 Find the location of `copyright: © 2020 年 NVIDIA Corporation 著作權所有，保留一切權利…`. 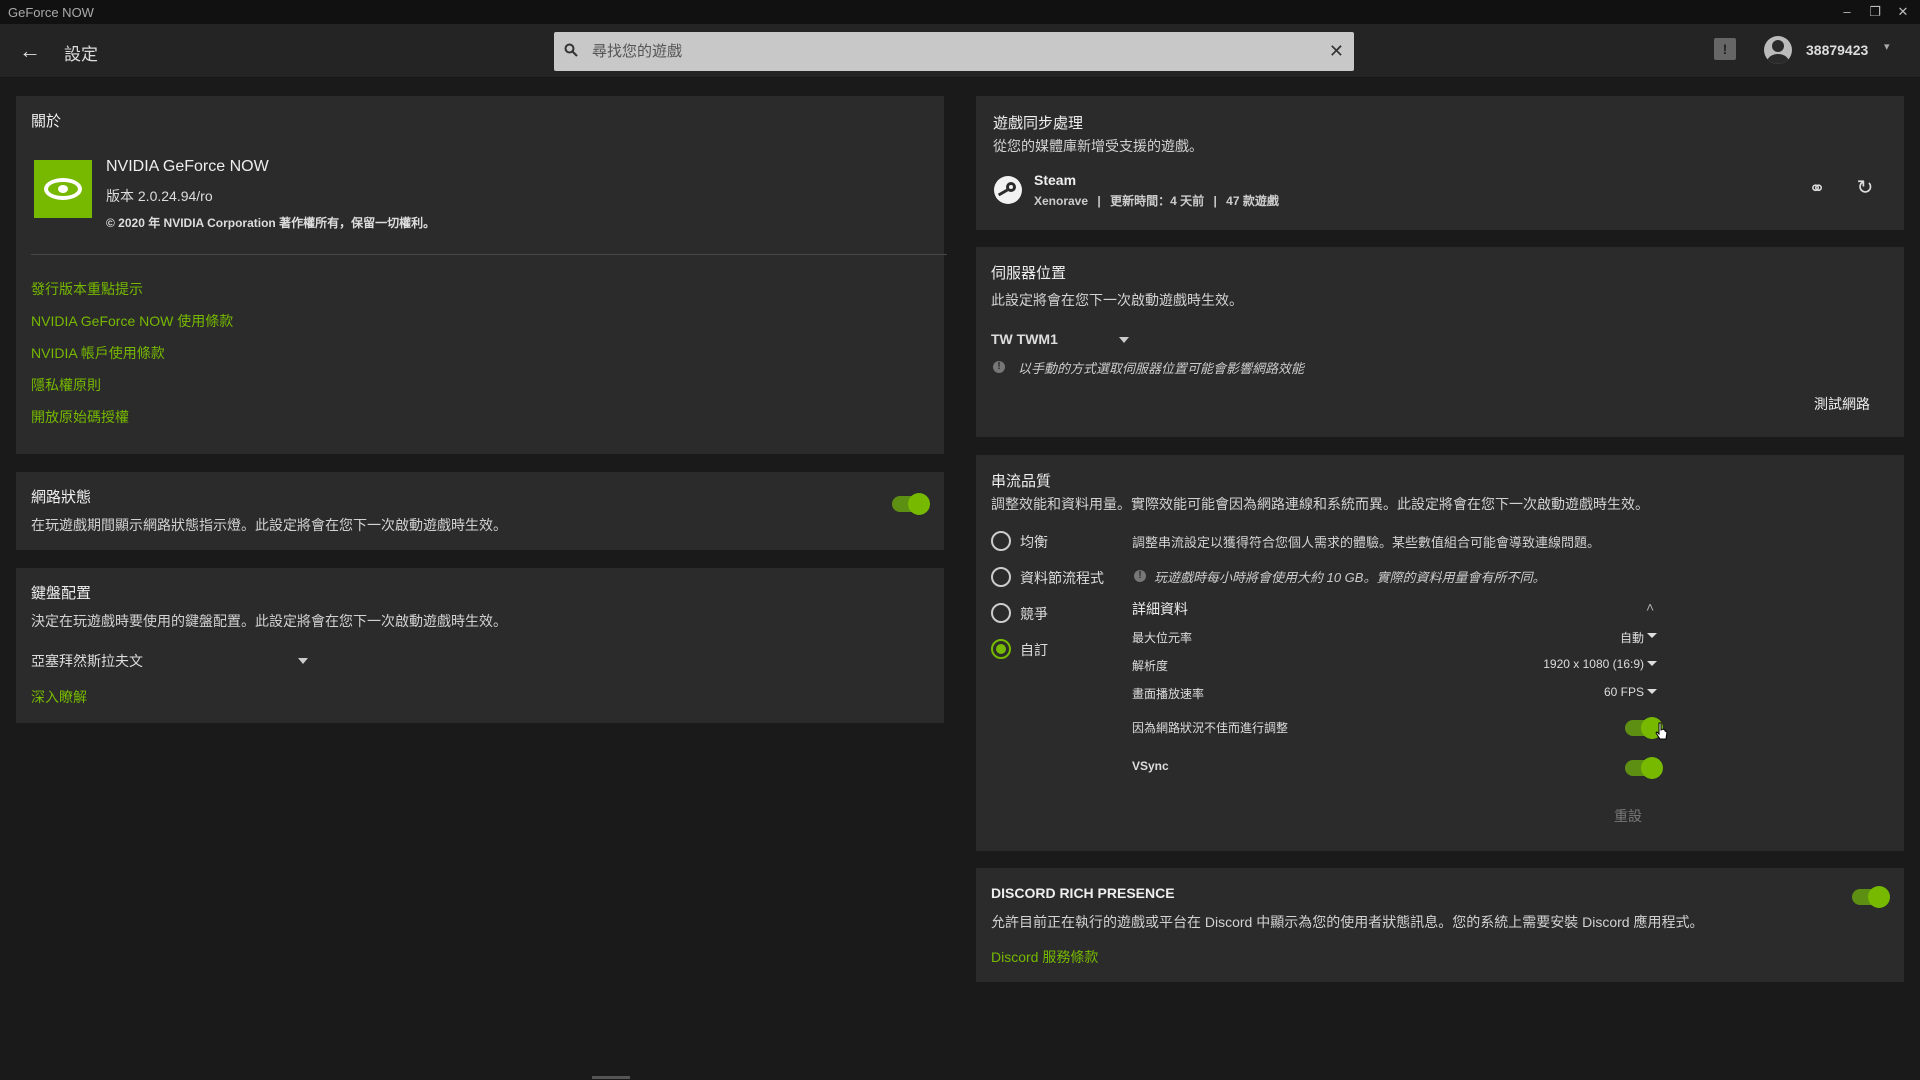

copyright: © 2020 年 NVIDIA Corporation 著作權所有，保留一切權利… is located at coordinates (271, 223).